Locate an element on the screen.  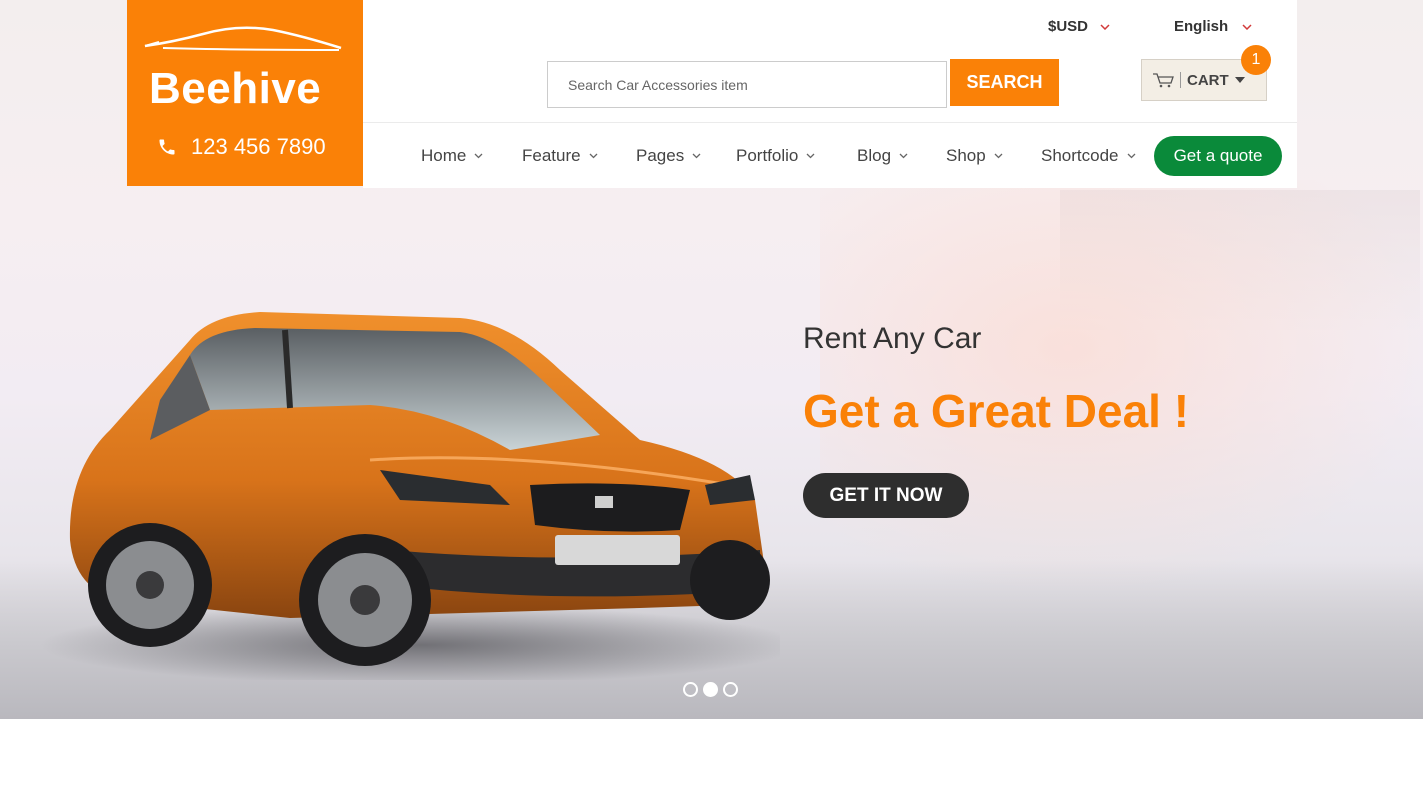
nav-item-label: Home is located at coordinates (444, 155).